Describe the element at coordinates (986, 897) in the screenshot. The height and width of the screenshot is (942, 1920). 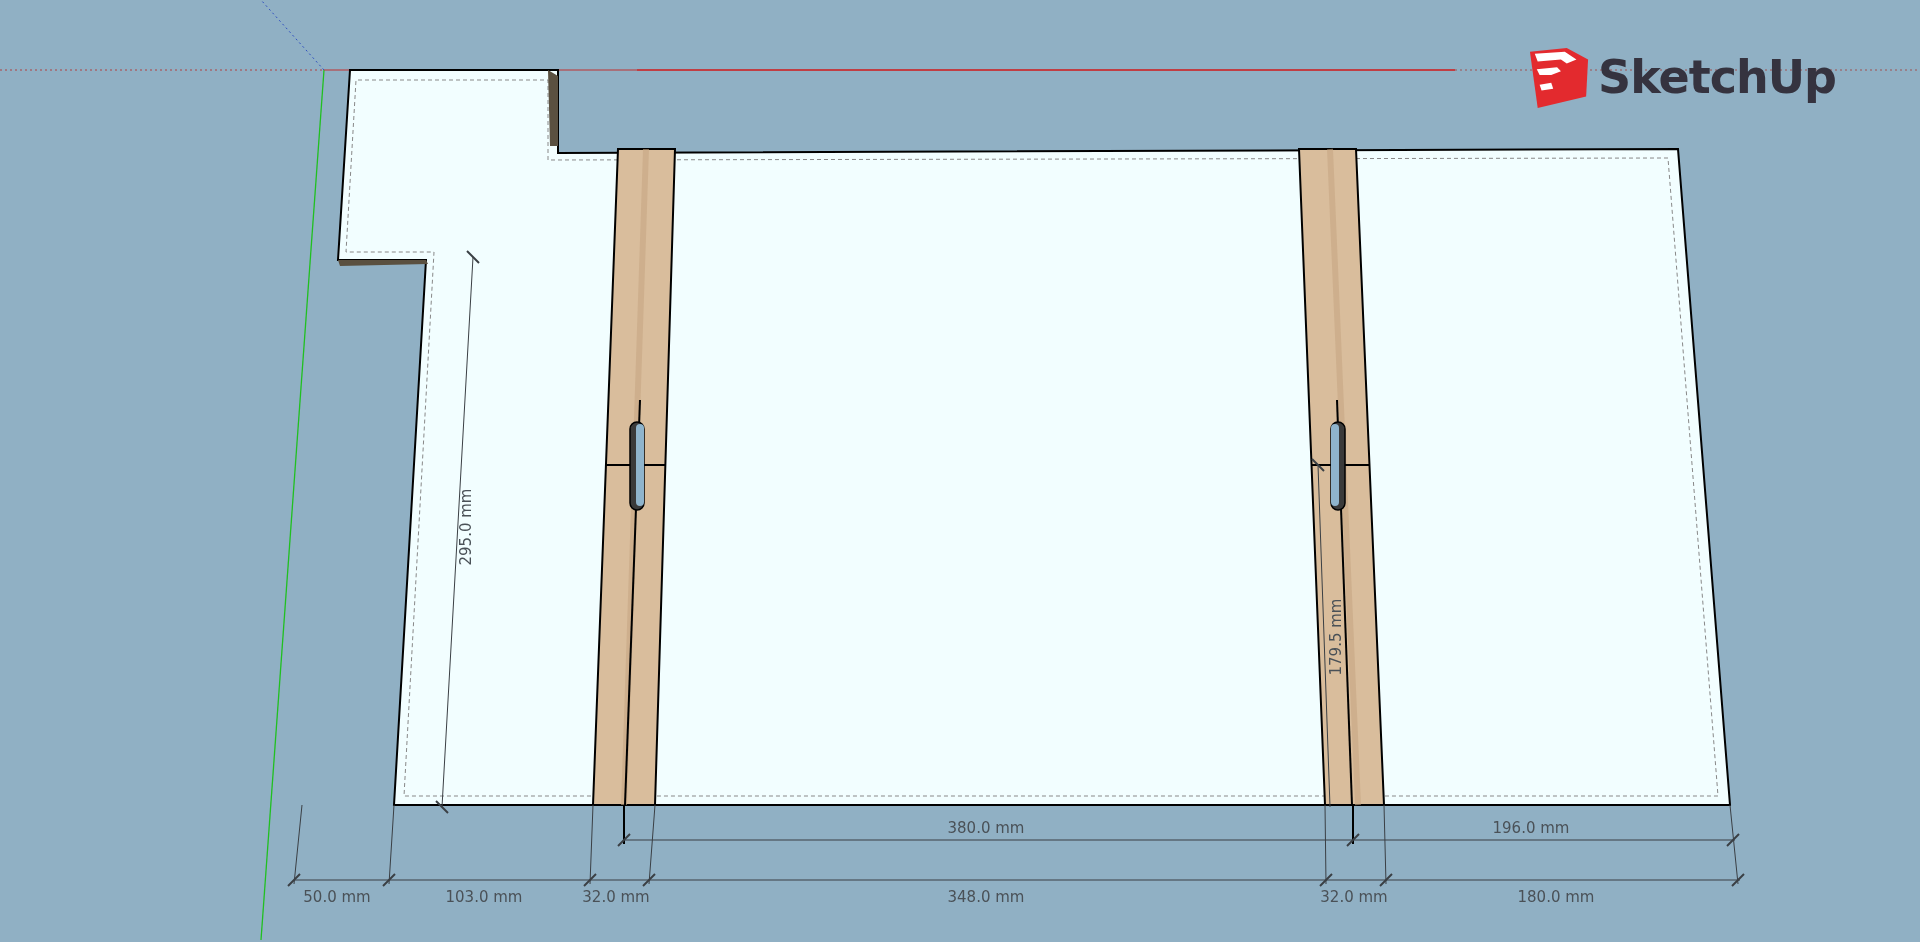
I see `dimension-label: 348.0 mm` at that location.